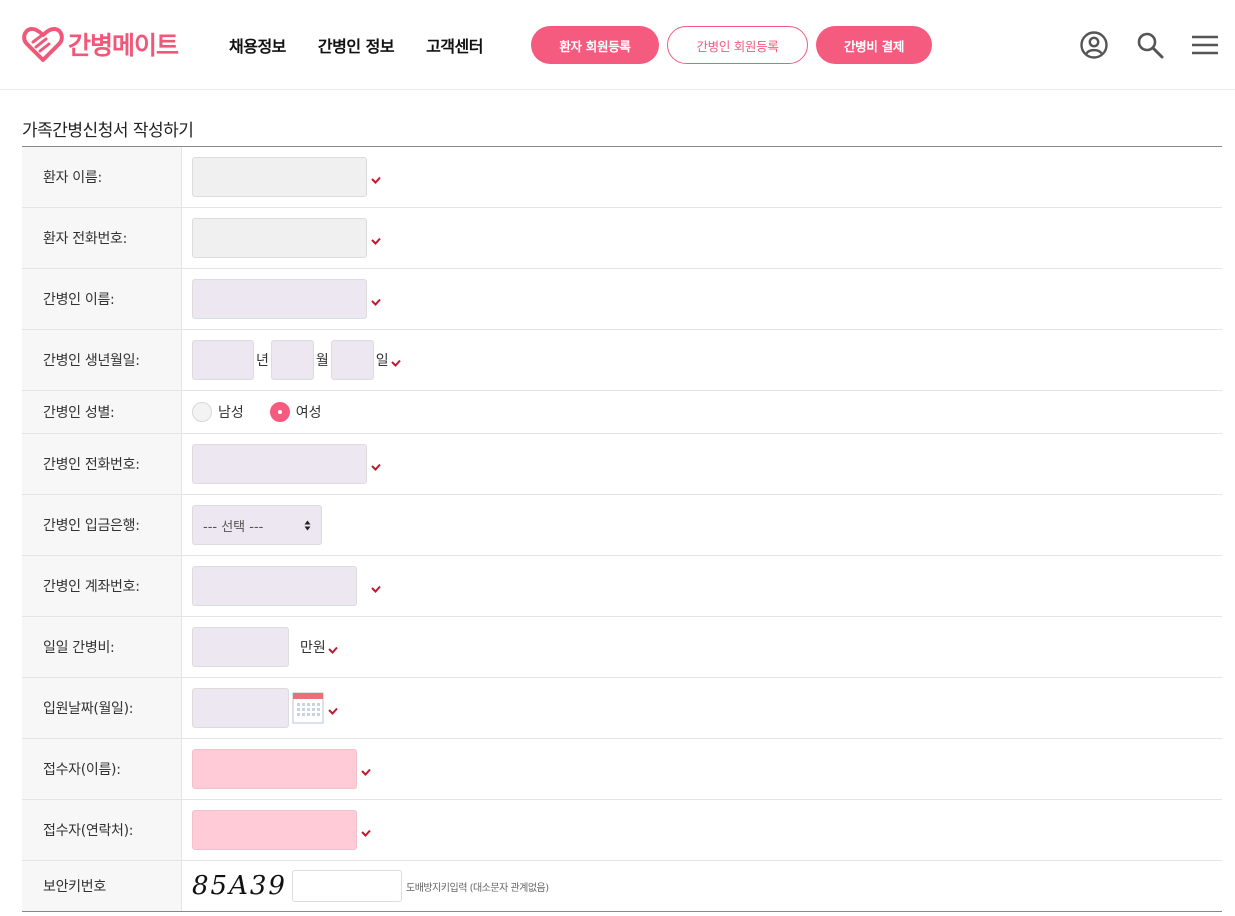 The image size is (1235, 916). I want to click on caregiver-birth-label: 간병인 생년월일:, so click(102, 360).